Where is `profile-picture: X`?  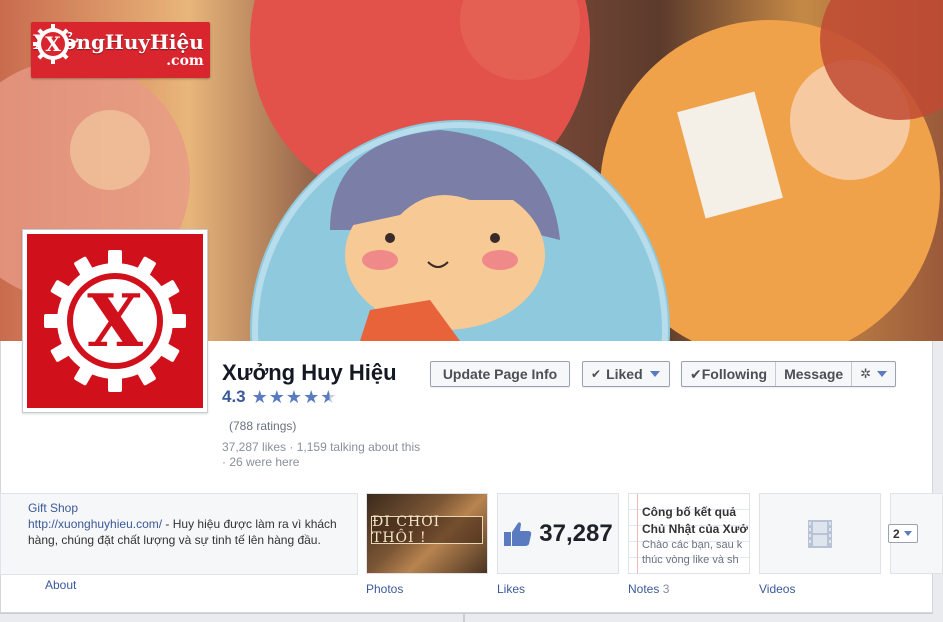
profile-picture: X is located at coordinates (115, 321).